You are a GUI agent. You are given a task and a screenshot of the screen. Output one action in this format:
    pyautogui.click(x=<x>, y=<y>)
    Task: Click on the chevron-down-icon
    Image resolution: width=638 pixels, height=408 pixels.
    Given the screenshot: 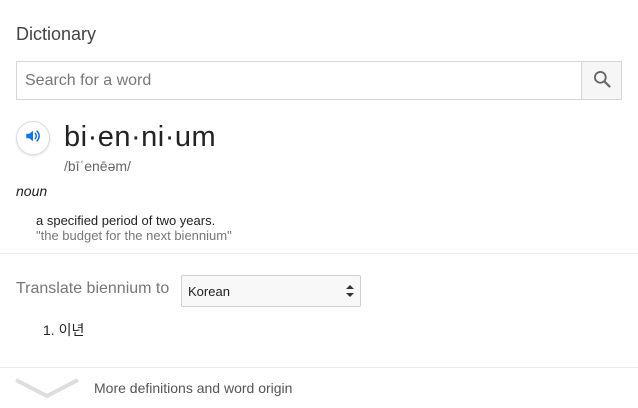 What is the action you would take?
    pyautogui.click(x=47, y=390)
    